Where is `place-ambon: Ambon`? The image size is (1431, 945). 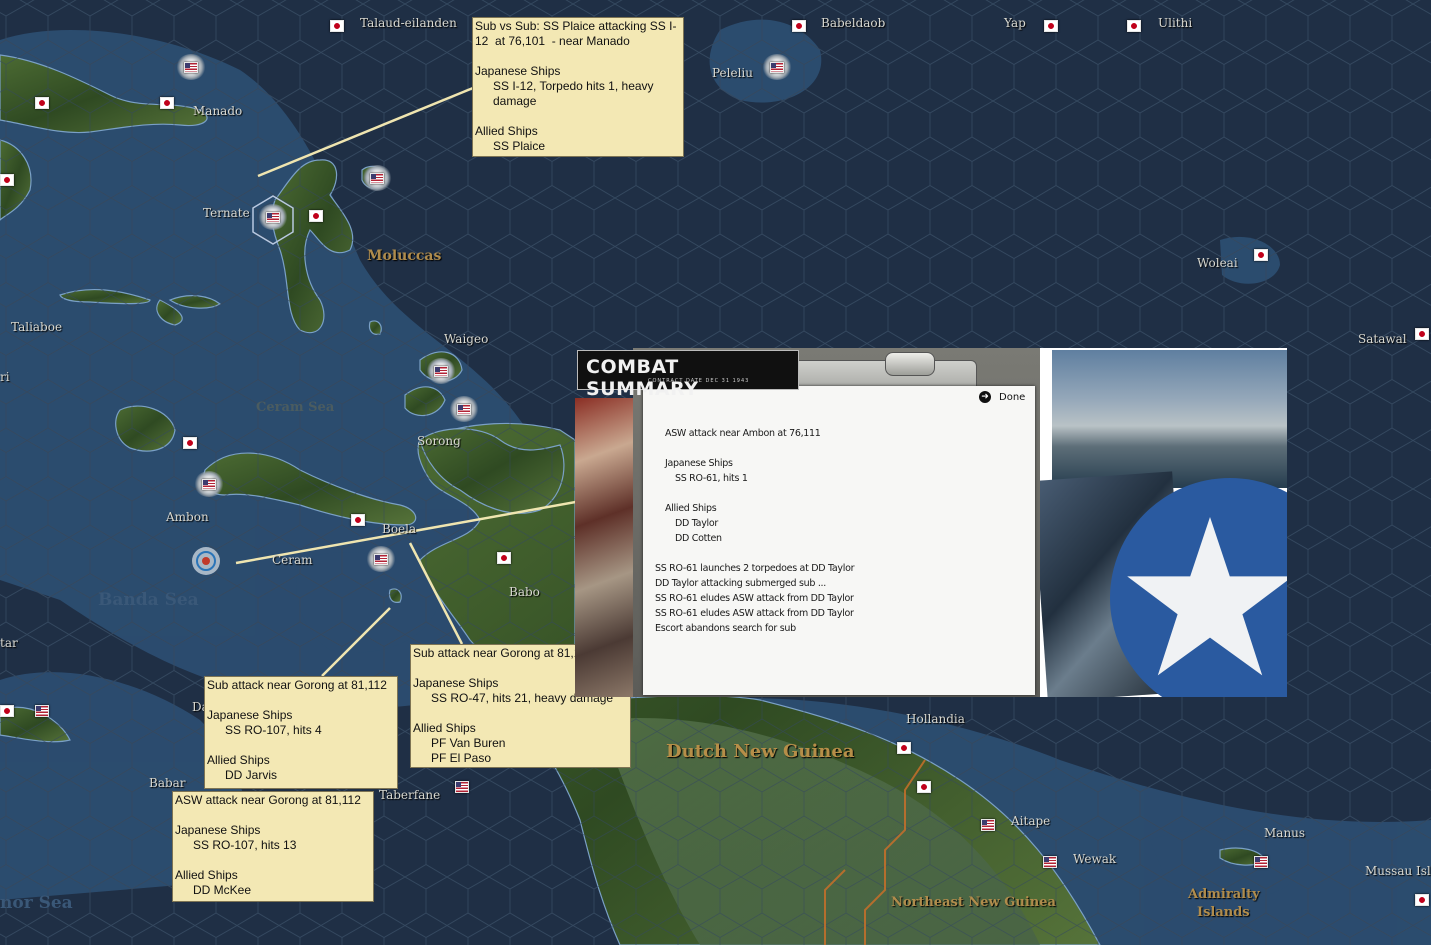
place-ambon: Ambon is located at coordinates (187, 517).